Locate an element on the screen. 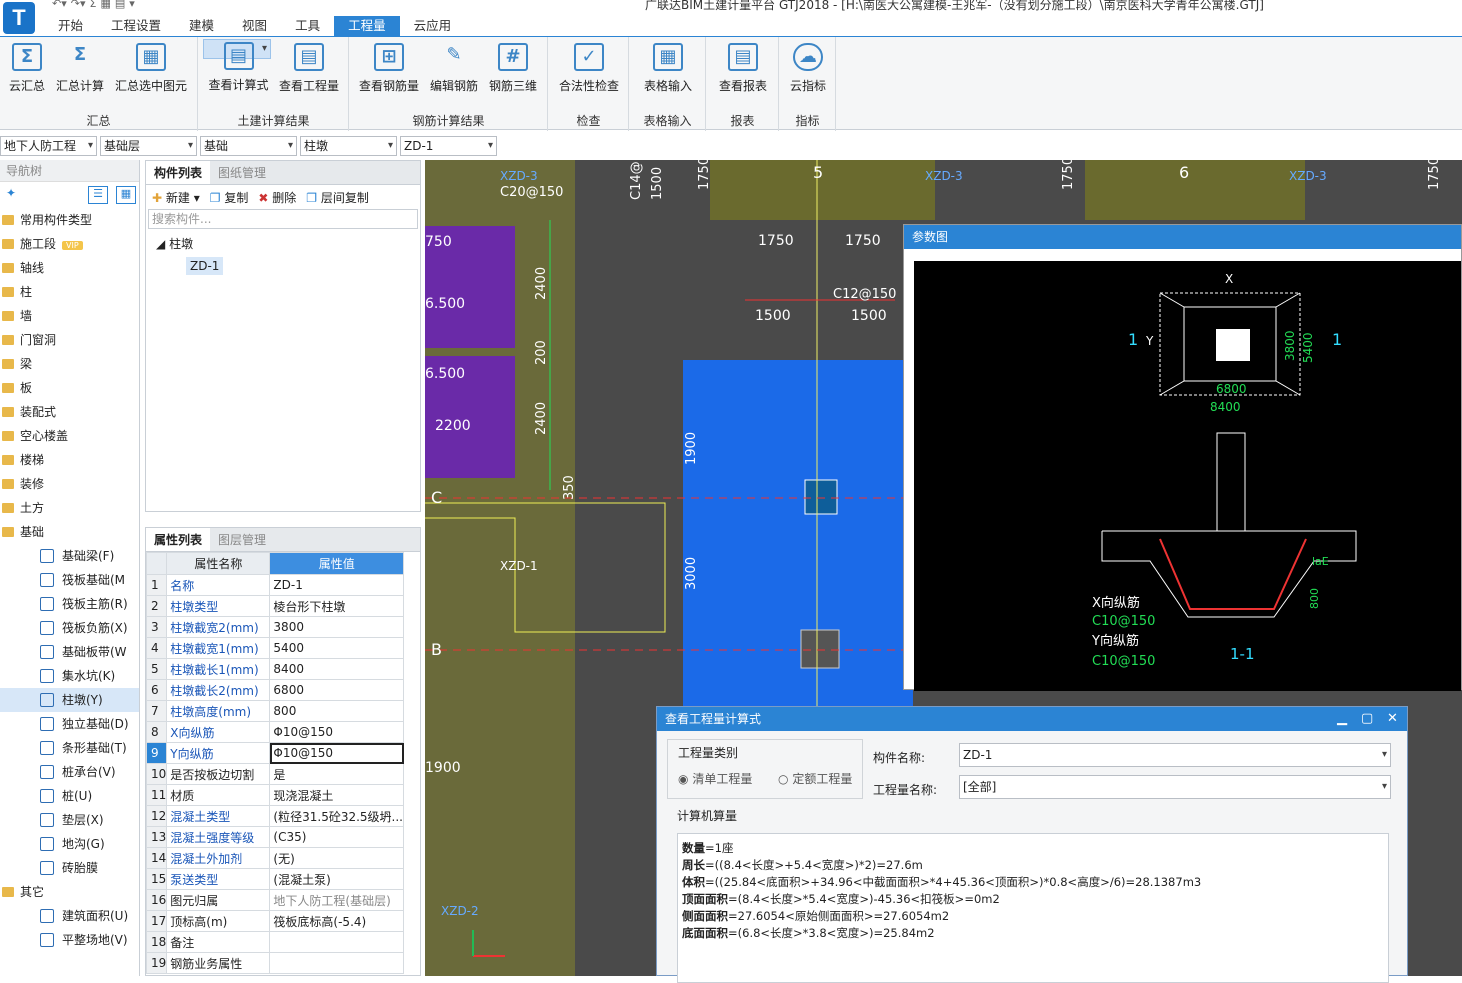  tab-layer-manager: 图层管理 is located at coordinates (242, 539).